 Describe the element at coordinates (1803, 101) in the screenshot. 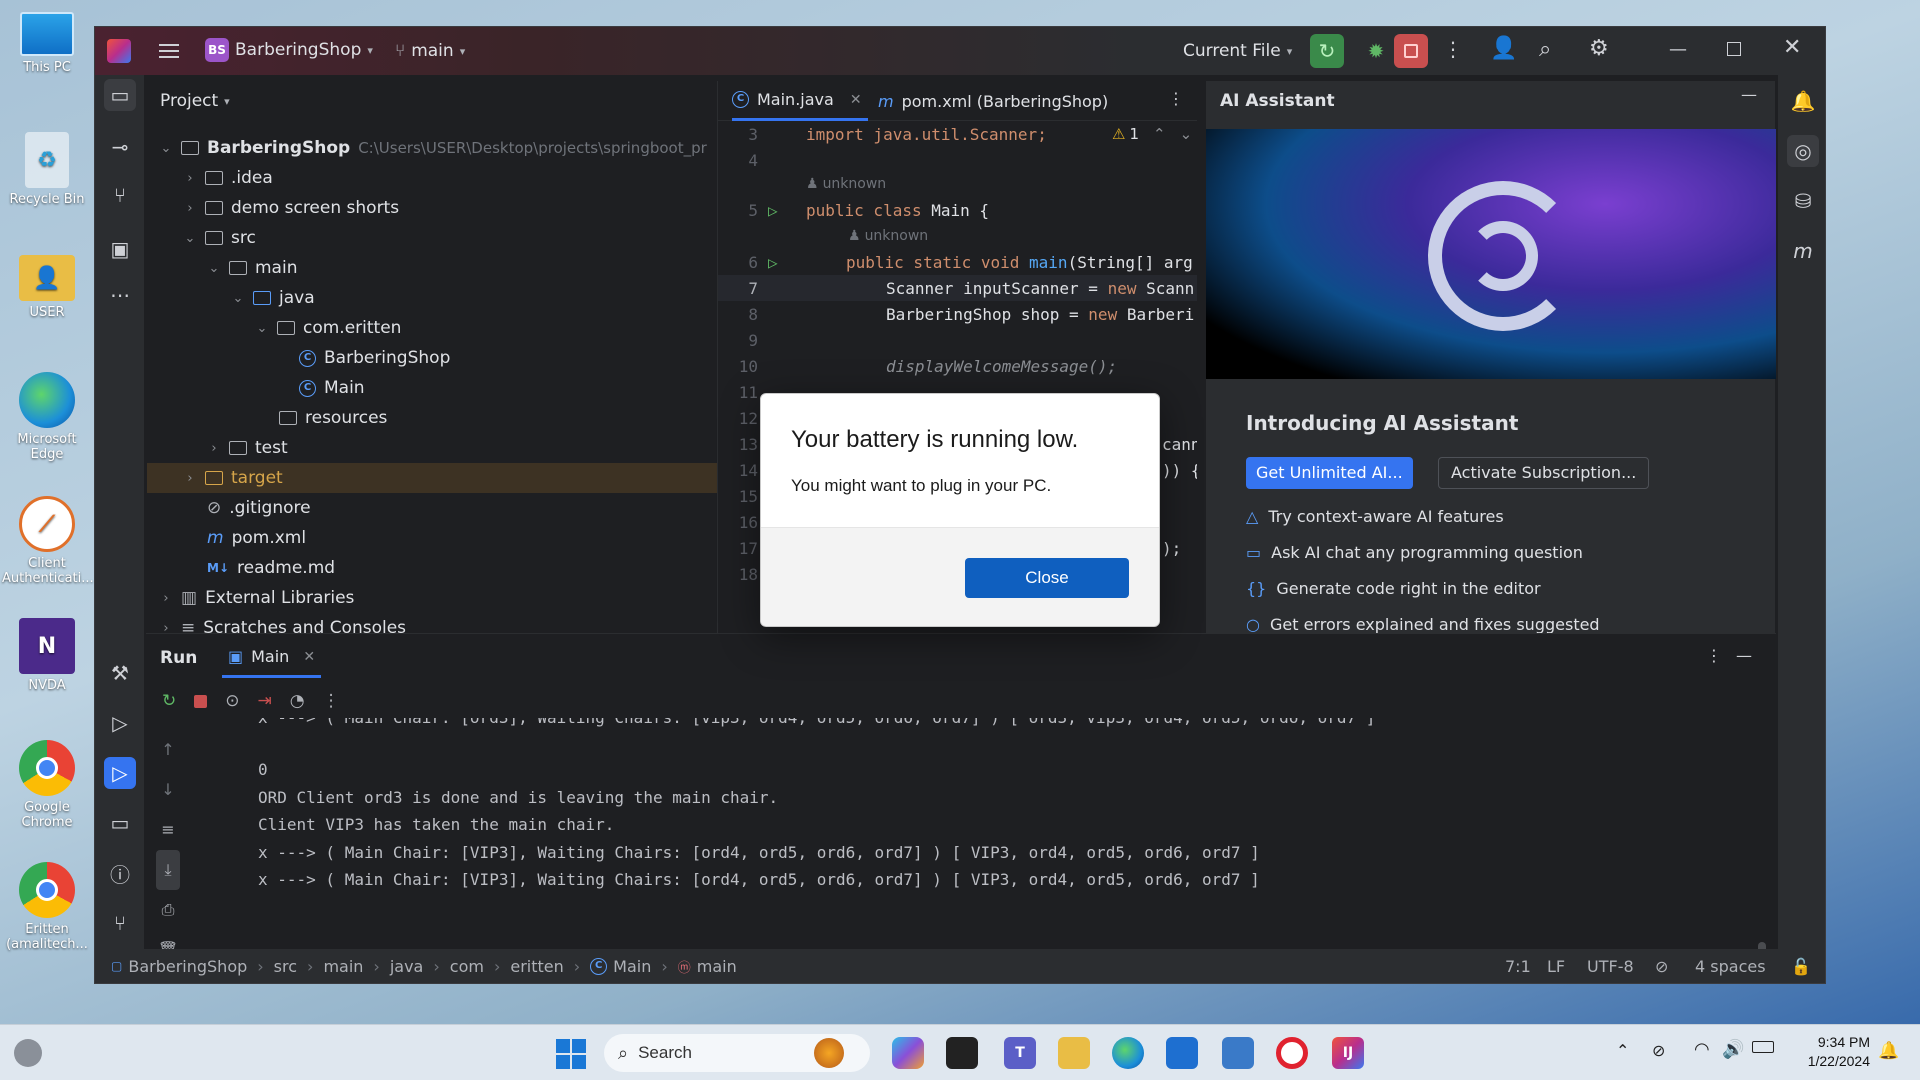

I see `notifications-bell-icon: 🔔` at that location.